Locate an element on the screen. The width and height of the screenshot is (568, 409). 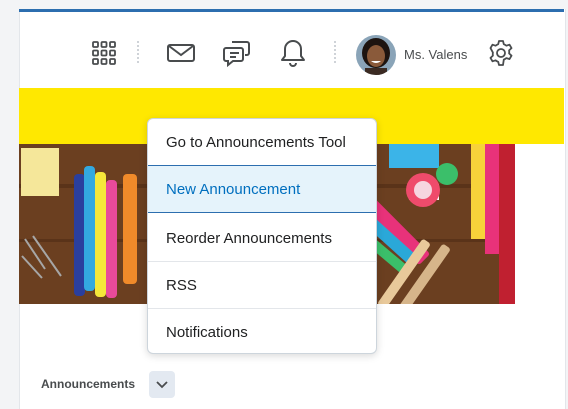
chevron-down-icon is located at coordinates (162, 384).